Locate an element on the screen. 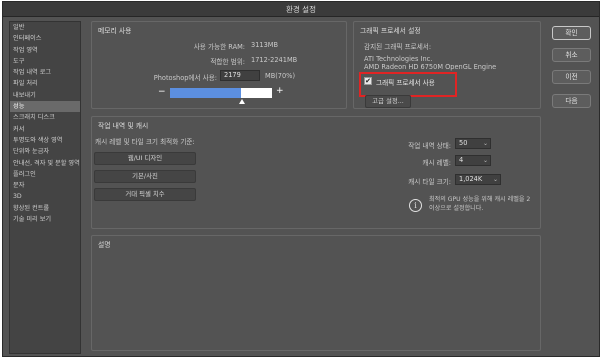 The width and height of the screenshot is (602, 359). sidebar-item-type: 문자 is located at coordinates (45, 185).